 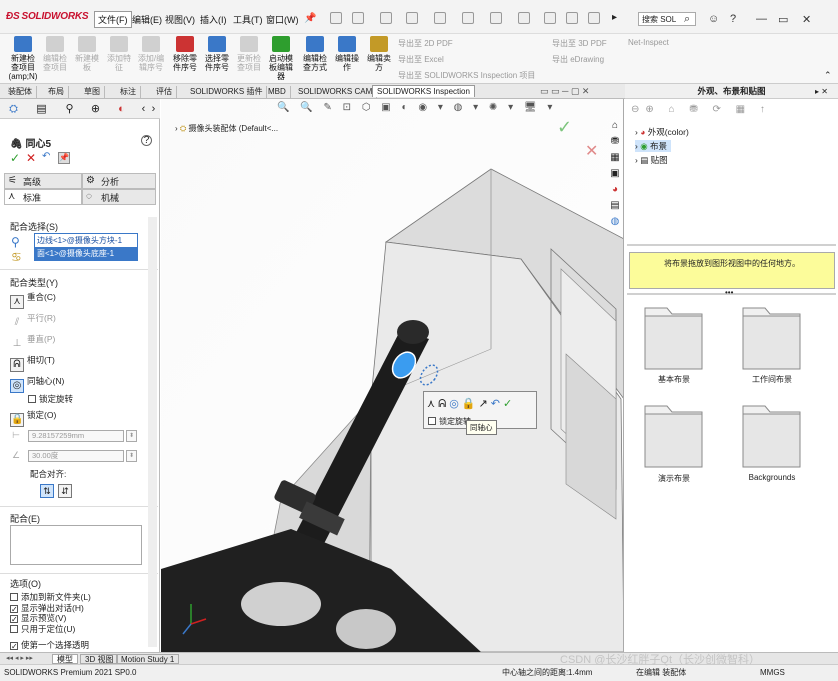 What do you see at coordinates (772, 672) in the screenshot?
I see `units-selector: MMGS` at bounding box center [772, 672].